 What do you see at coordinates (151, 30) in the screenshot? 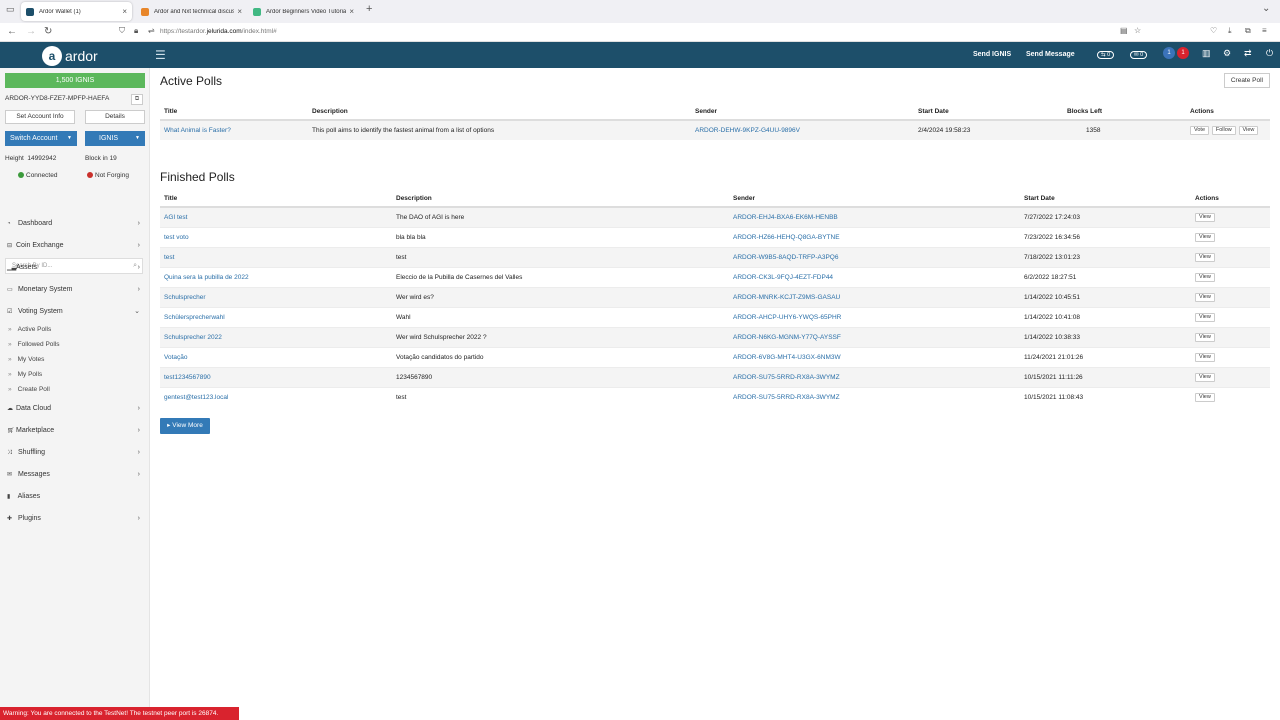
I see `permissions-icon: ⇌` at bounding box center [151, 30].